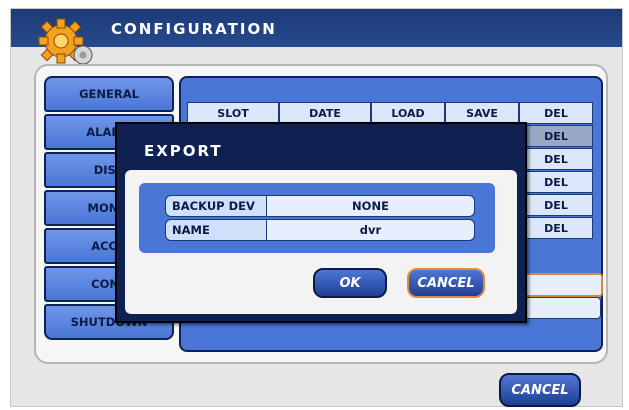 This screenshot has width=629, height=410. Describe the element at coordinates (316, 37) in the screenshot. I see `title-bar: CONFIGURATION` at that location.